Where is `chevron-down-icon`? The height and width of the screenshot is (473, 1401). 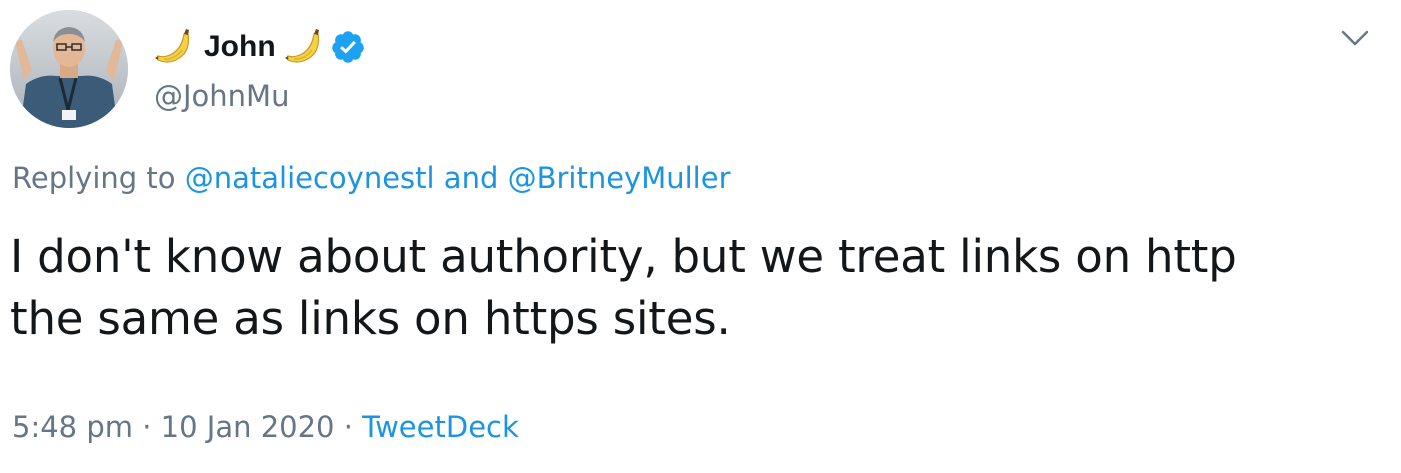
chevron-down-icon is located at coordinates (1355, 38).